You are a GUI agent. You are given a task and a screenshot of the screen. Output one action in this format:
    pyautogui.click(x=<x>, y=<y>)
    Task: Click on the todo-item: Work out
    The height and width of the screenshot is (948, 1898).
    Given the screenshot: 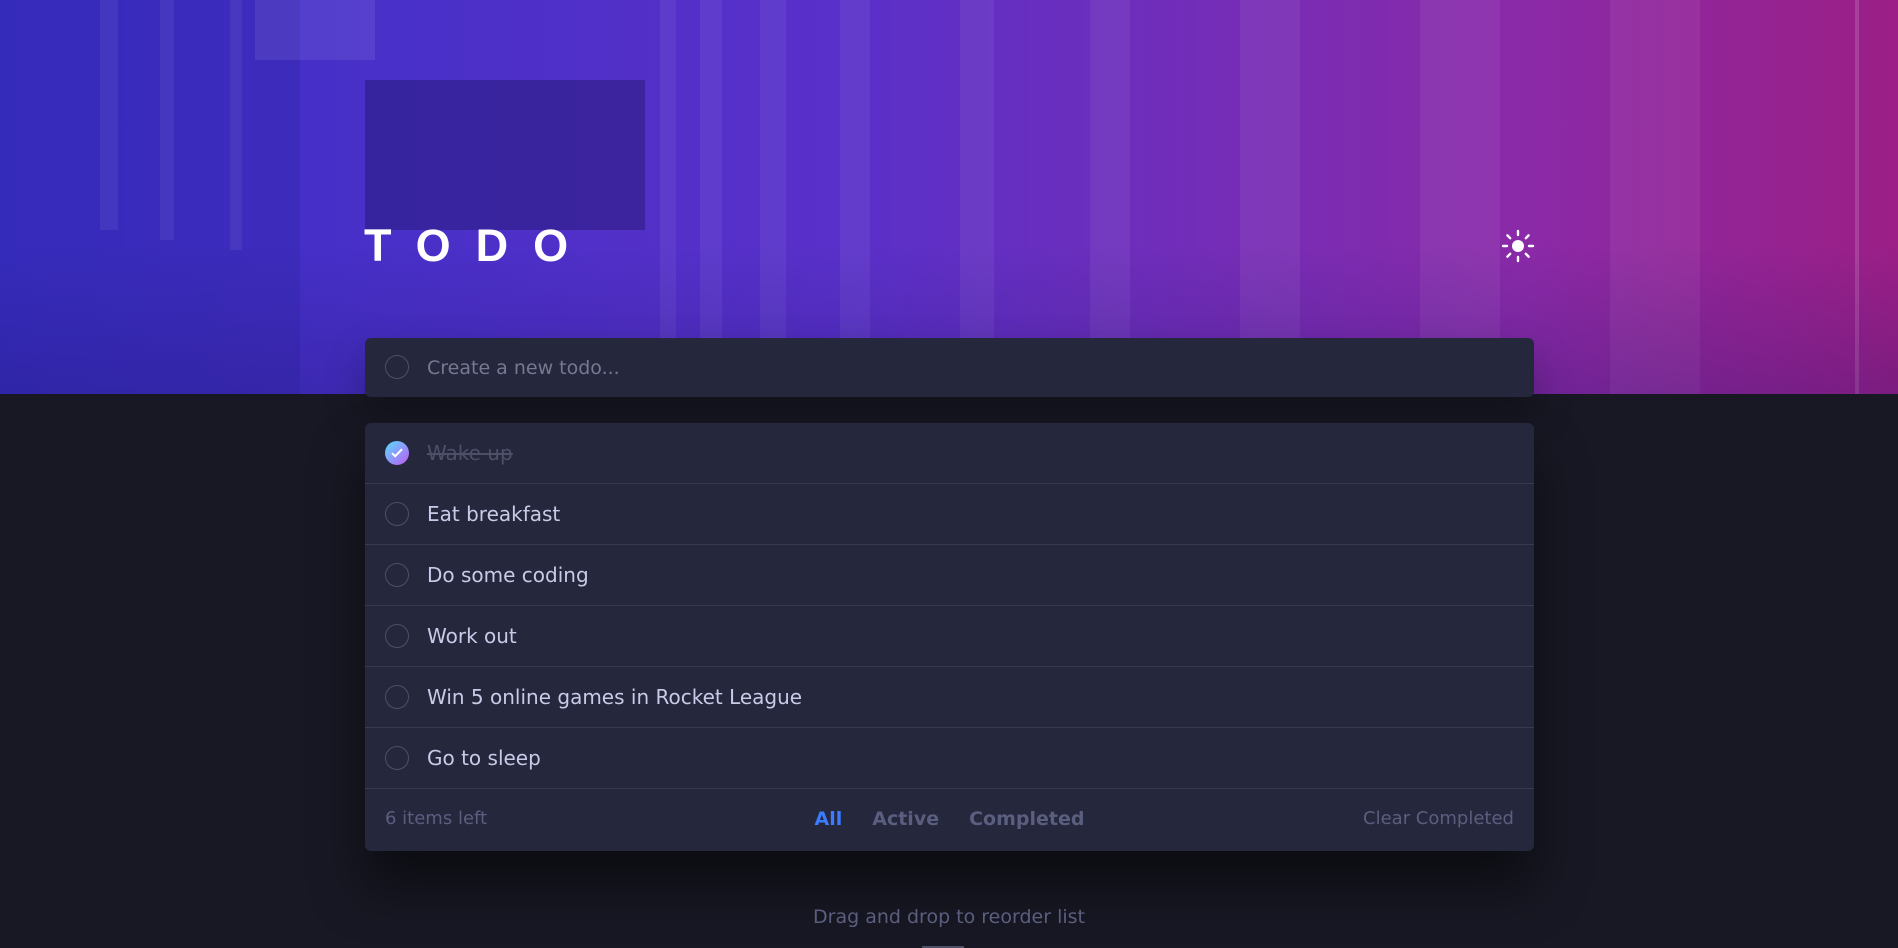 What is the action you would take?
    pyautogui.click(x=949, y=636)
    